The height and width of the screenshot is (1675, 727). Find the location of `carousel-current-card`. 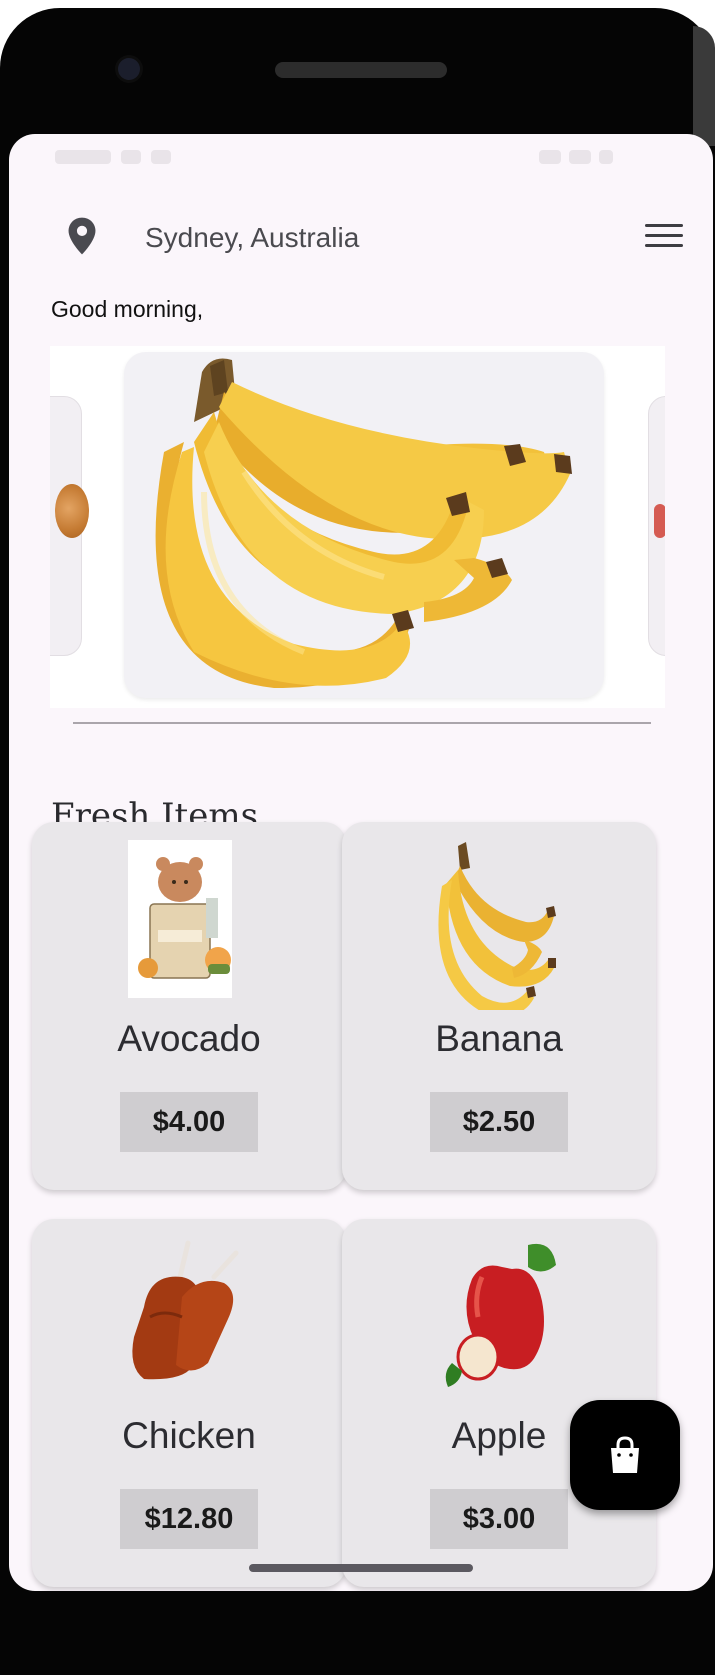

carousel-current-card is located at coordinates (364, 525).